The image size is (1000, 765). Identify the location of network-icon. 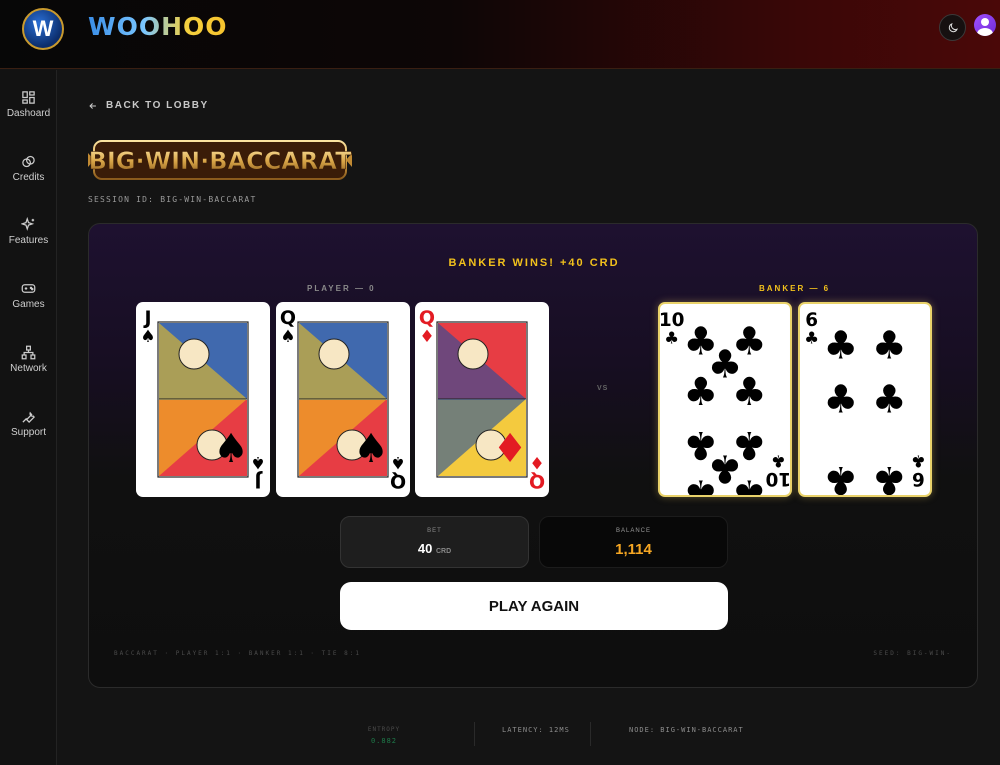
(28, 352).